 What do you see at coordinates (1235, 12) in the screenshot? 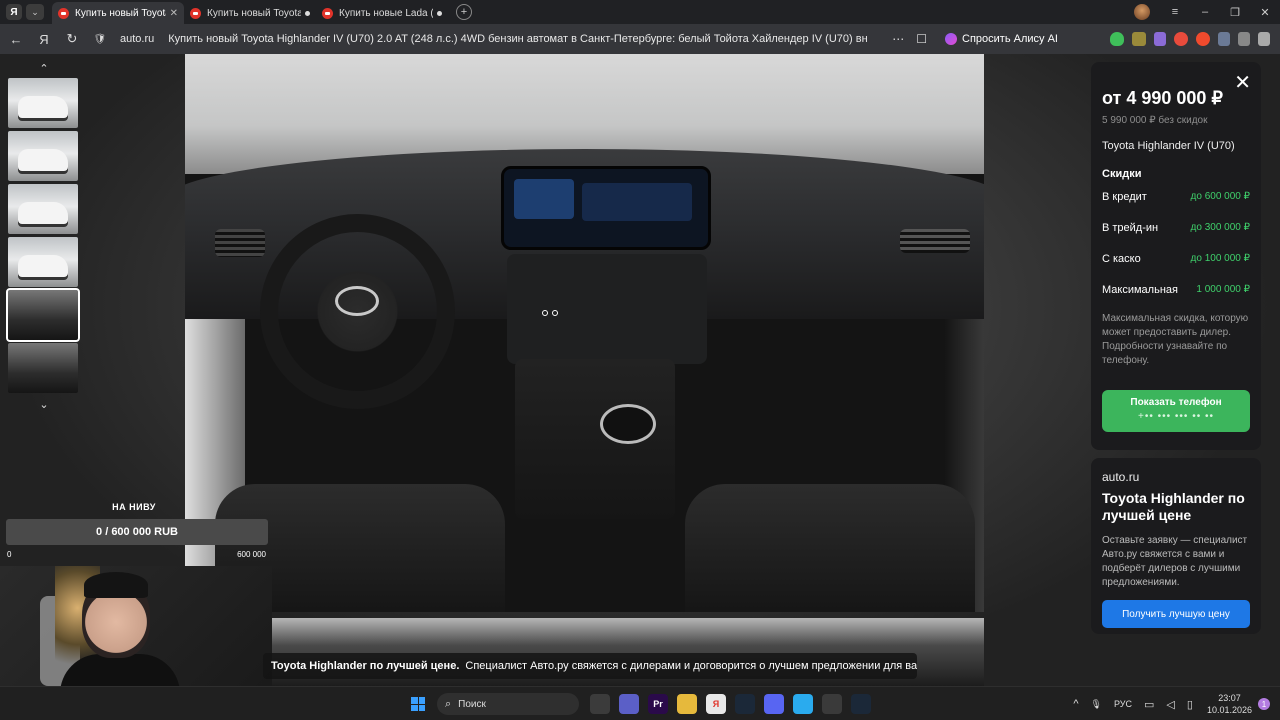
I see `restore-icon: ❐` at bounding box center [1235, 12].